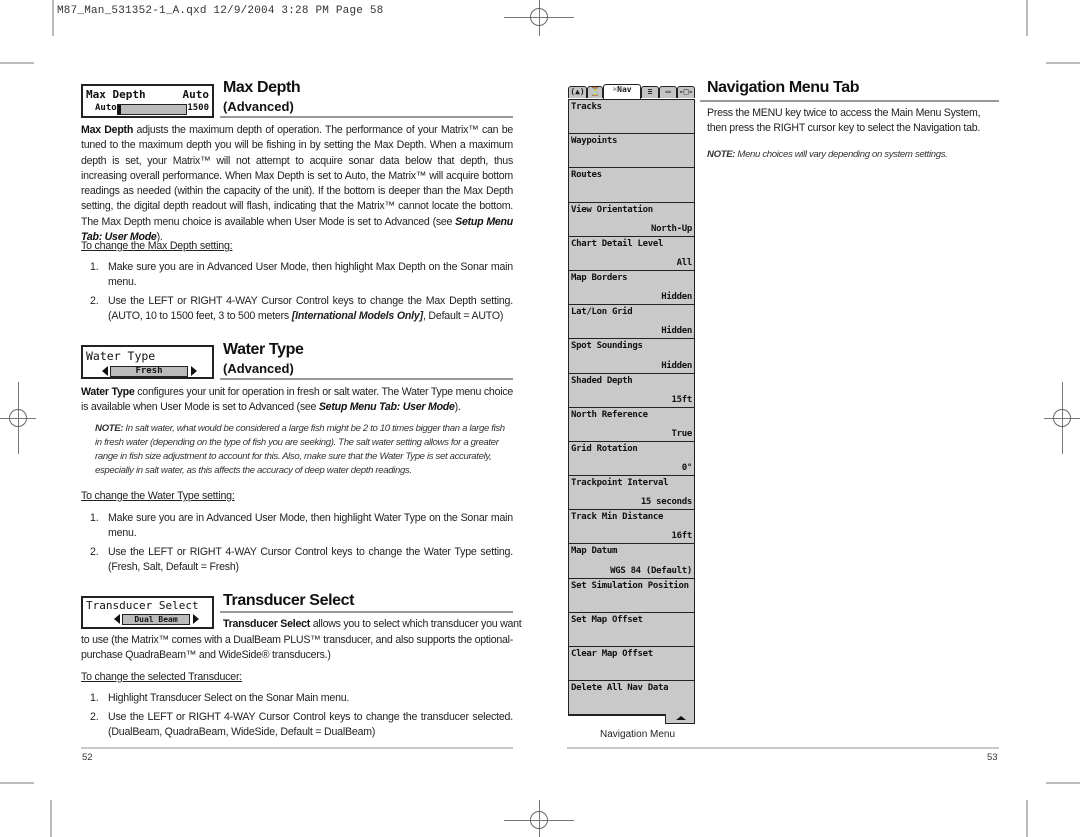  What do you see at coordinates (631, 527) in the screenshot?
I see `menu-item: Track Min Distance 16ft` at bounding box center [631, 527].